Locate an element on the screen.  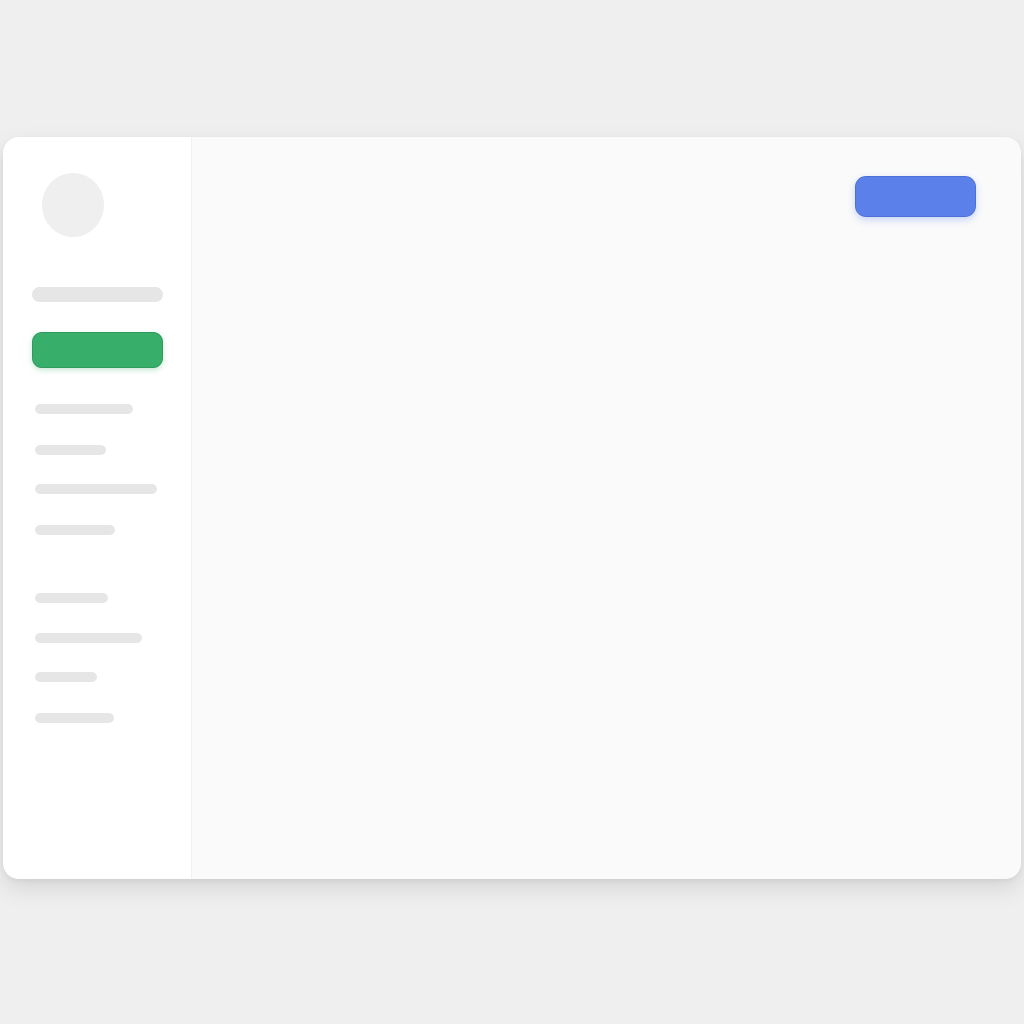
primary-nav-button is located at coordinates (97, 350).